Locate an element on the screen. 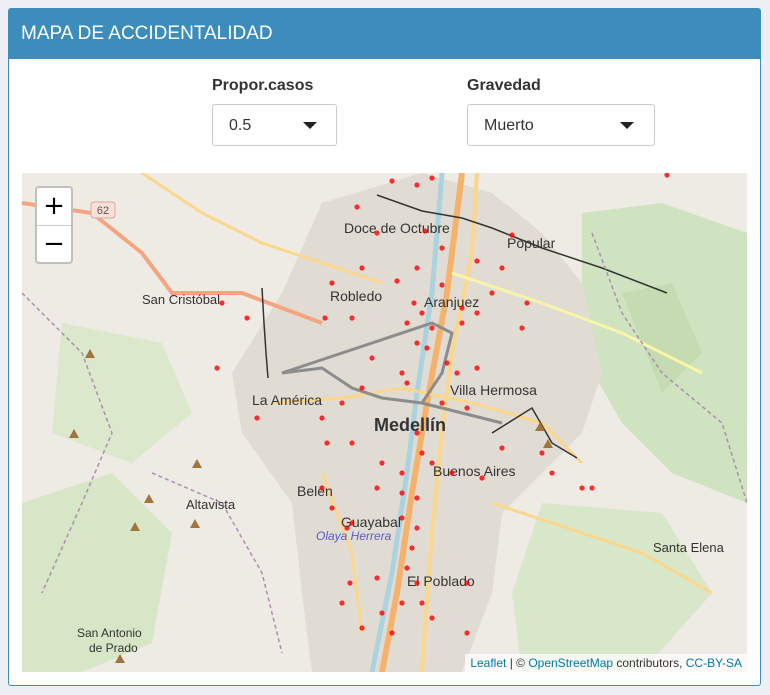 The height and width of the screenshot is (695, 770). leaflet-link: Leaflet is located at coordinates (488, 663).